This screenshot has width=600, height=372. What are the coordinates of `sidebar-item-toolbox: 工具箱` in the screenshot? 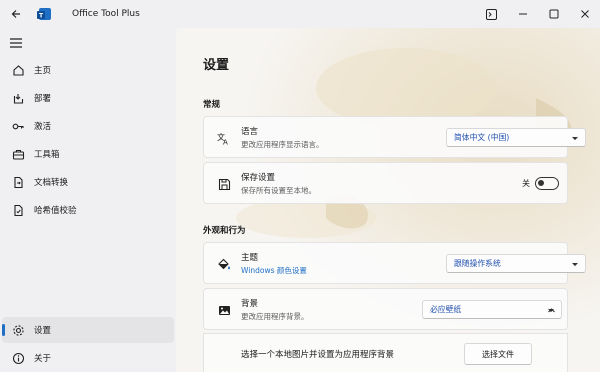 It's located at (88, 154).